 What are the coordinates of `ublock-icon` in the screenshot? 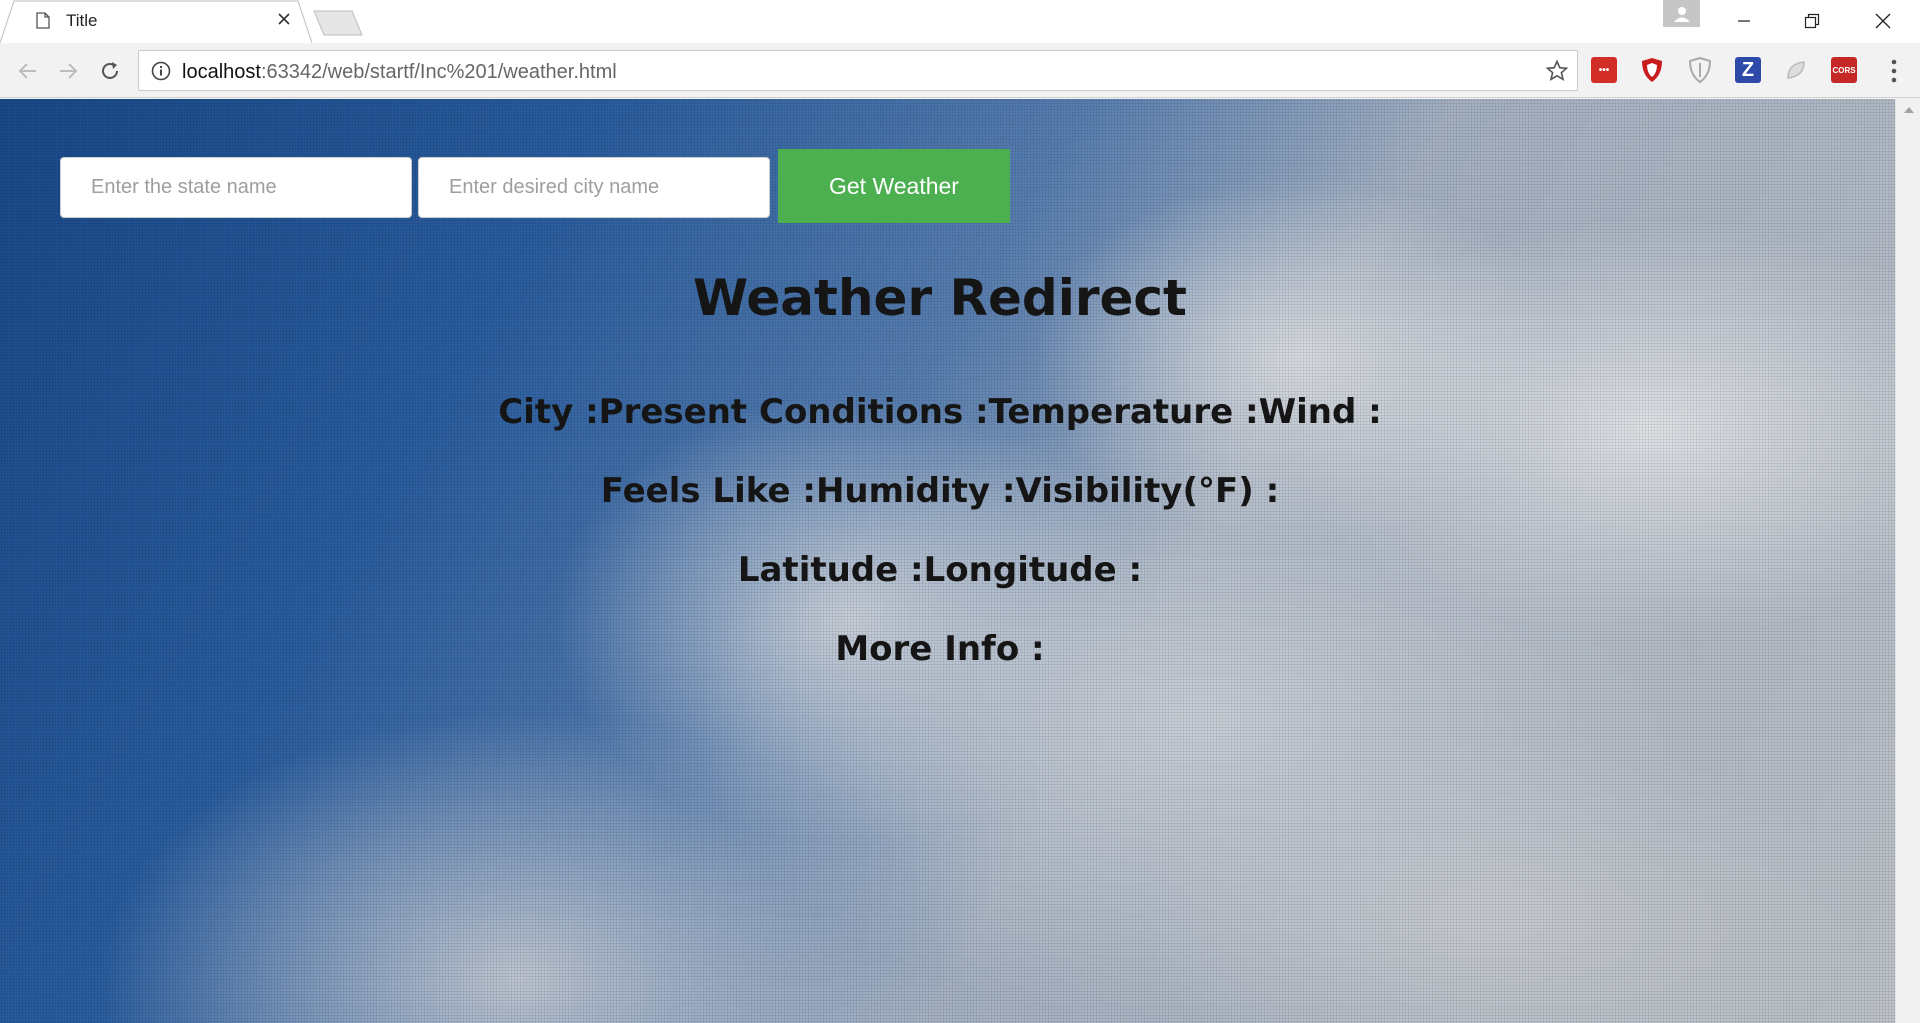 It's located at (1652, 70).